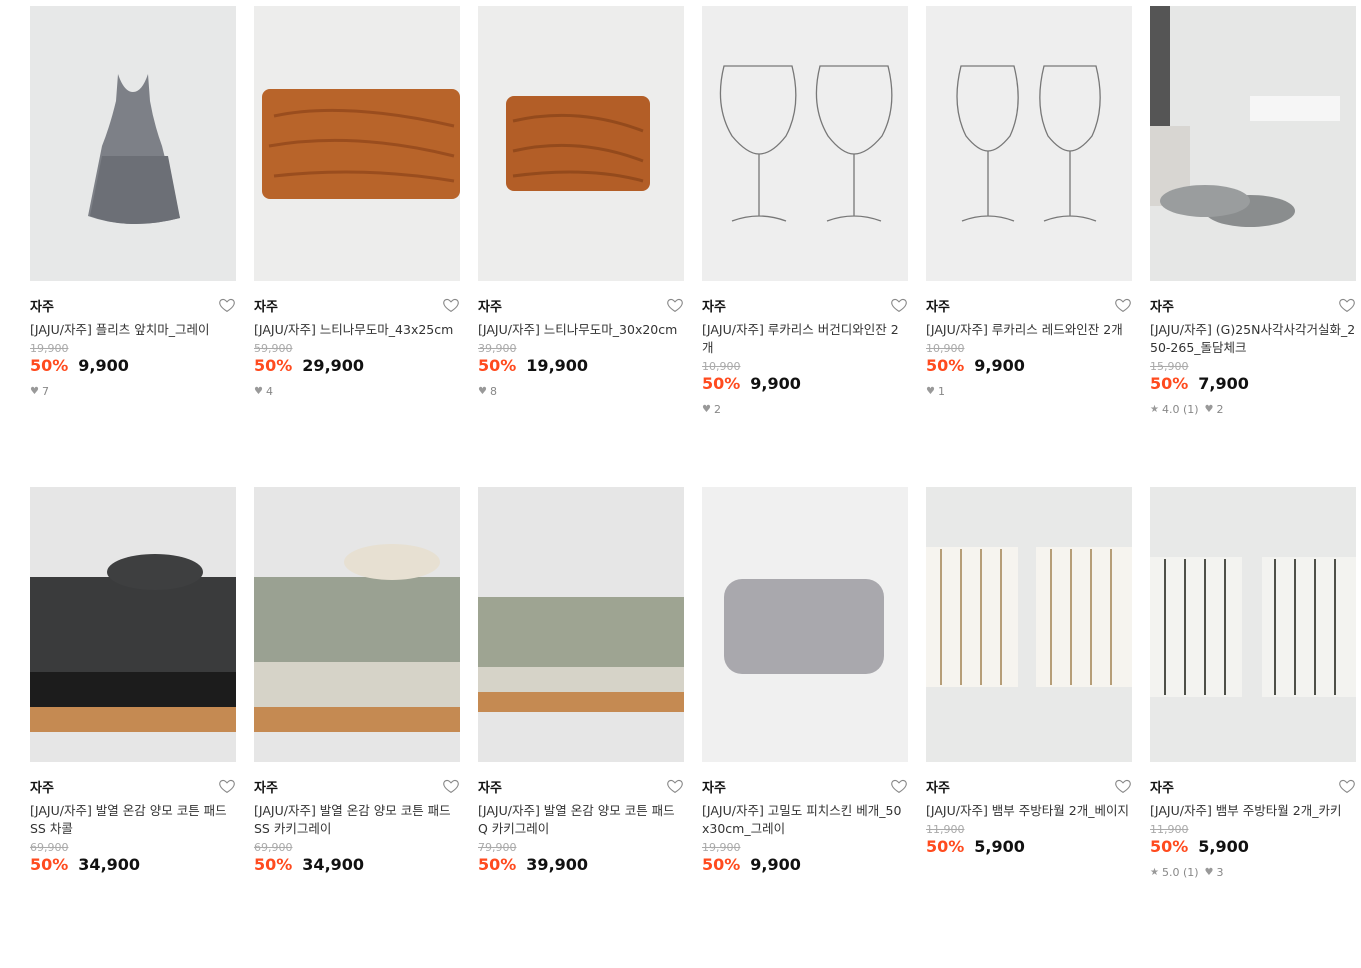  What do you see at coordinates (1223, 383) in the screenshot?
I see `sale-price: 7,900` at bounding box center [1223, 383].